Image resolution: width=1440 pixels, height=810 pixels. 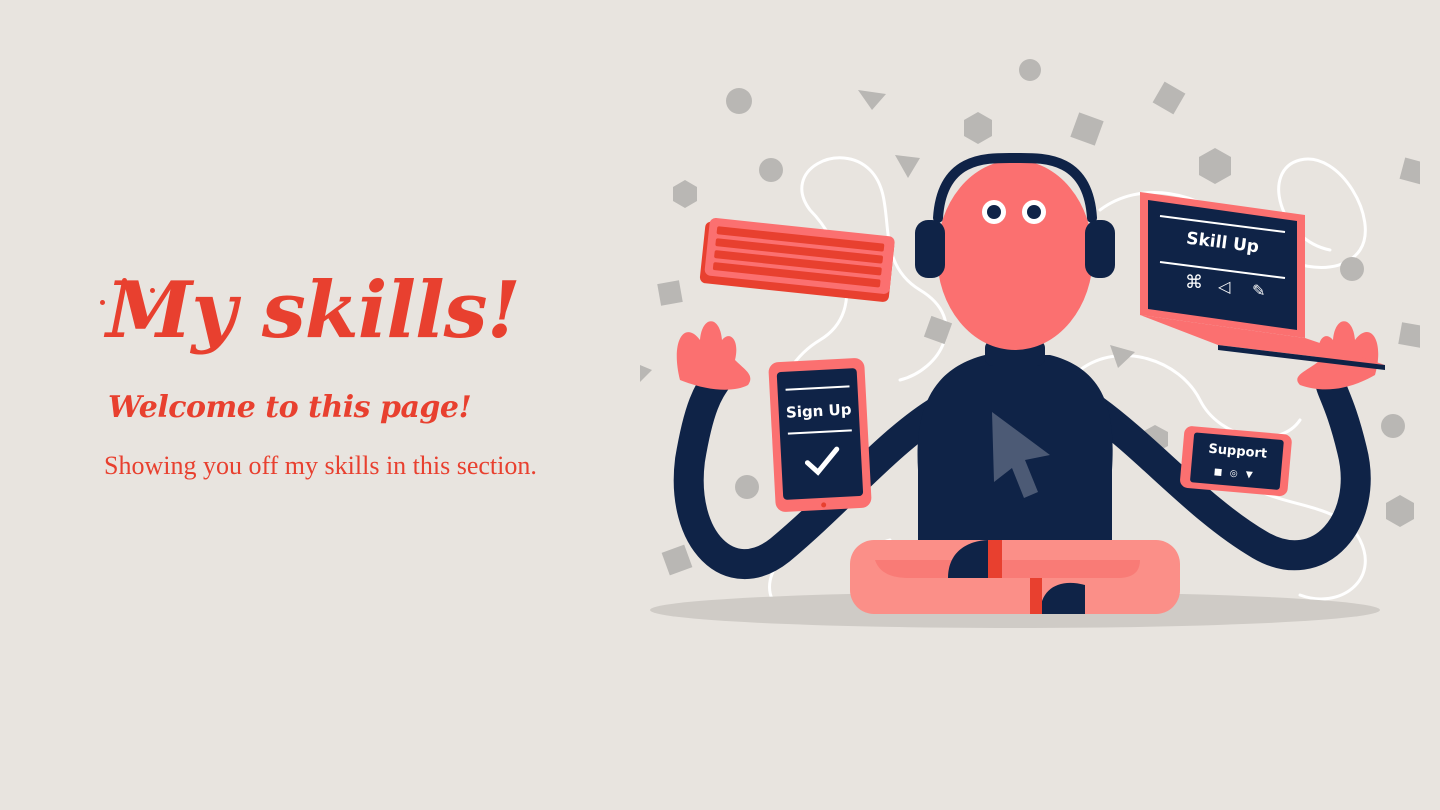 What do you see at coordinates (646, 373) in the screenshot?
I see `bell-triangle-icon` at bounding box center [646, 373].